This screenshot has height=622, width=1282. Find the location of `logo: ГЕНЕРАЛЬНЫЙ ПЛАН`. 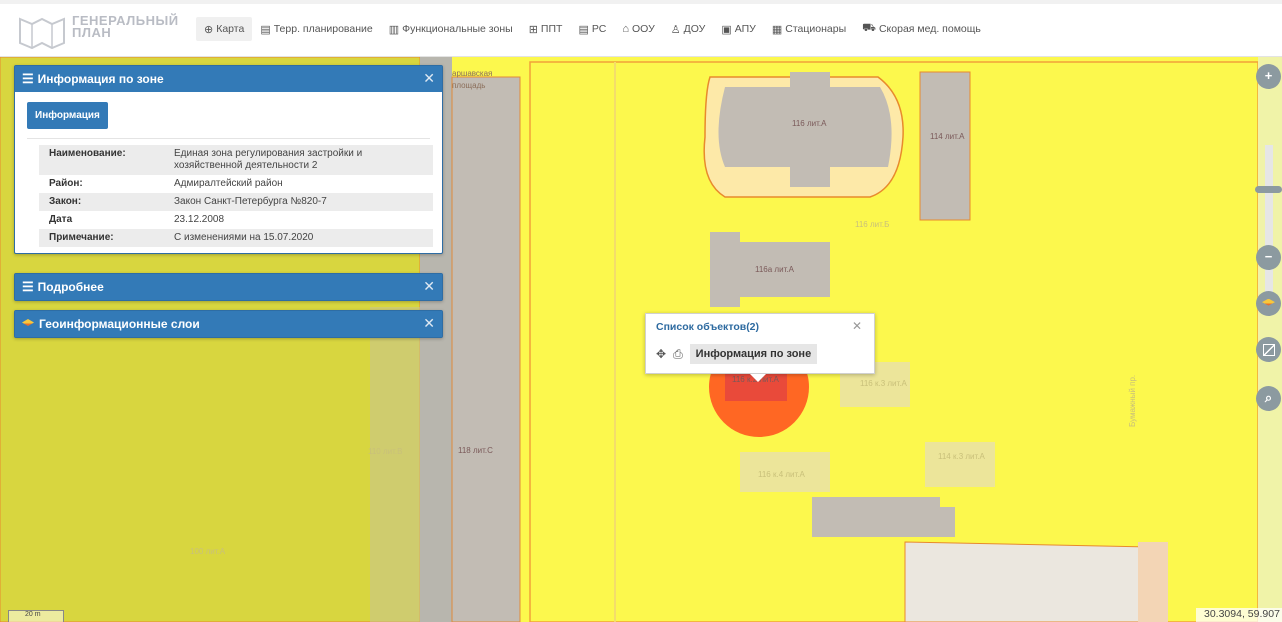

logo: ГЕНЕРАЛЬНЫЙ ПЛАН is located at coordinates (98, 31).